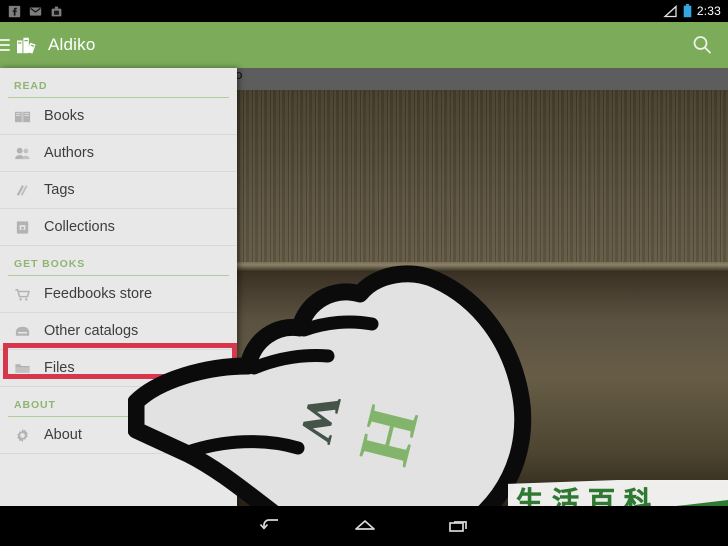 The height and width of the screenshot is (546, 728). What do you see at coordinates (59, 190) in the screenshot?
I see `sidebar-item-label: Tags` at bounding box center [59, 190].